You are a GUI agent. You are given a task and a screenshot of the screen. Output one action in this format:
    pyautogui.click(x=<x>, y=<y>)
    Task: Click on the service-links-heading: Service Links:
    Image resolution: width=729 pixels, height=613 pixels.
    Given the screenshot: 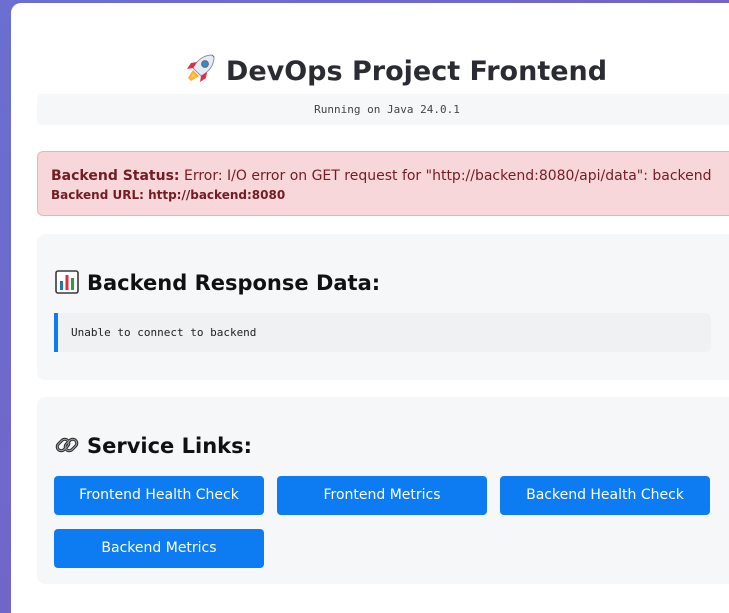 What is the action you would take?
    pyautogui.click(x=153, y=446)
    